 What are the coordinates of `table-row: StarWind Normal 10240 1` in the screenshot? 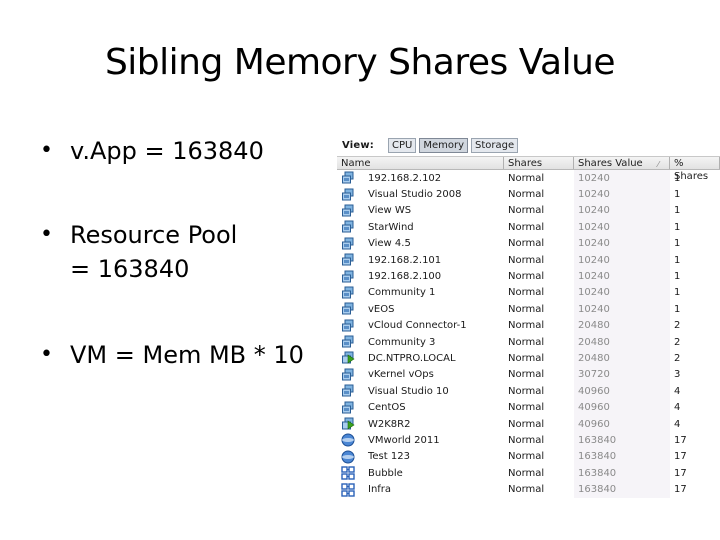 It's located at (528, 227).